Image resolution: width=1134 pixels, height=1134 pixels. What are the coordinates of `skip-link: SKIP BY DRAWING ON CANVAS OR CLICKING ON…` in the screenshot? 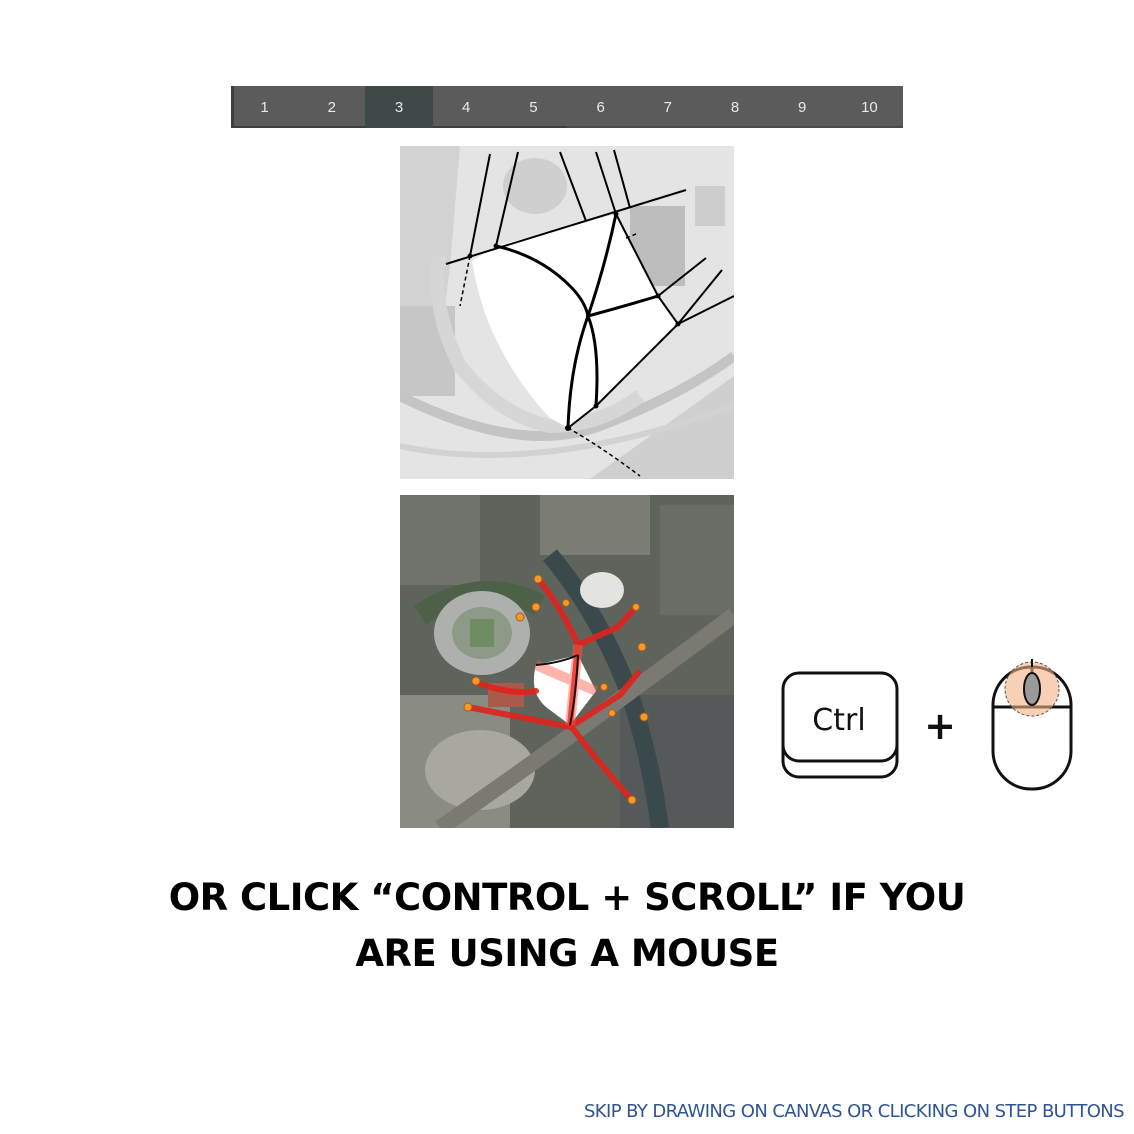 It's located at (854, 1111).